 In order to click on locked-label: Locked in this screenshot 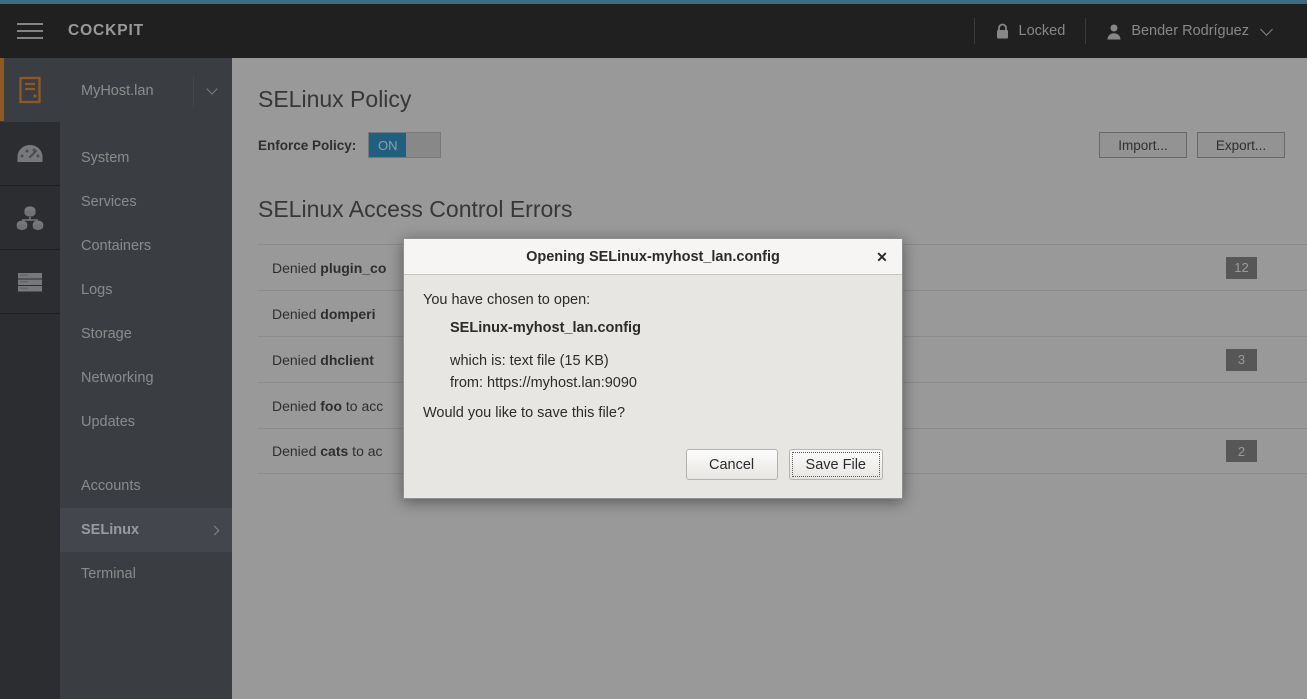, I will do `click(1042, 31)`.